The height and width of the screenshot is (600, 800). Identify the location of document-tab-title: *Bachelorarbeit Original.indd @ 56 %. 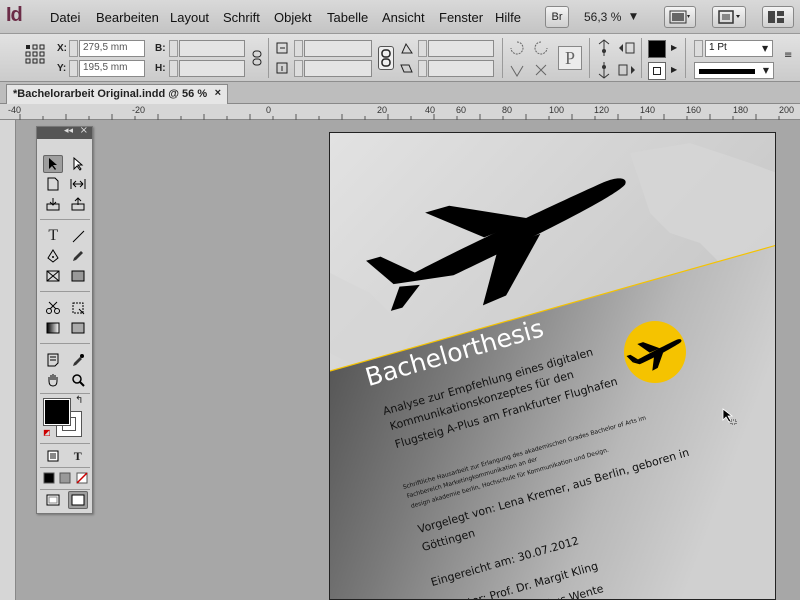
(110, 94).